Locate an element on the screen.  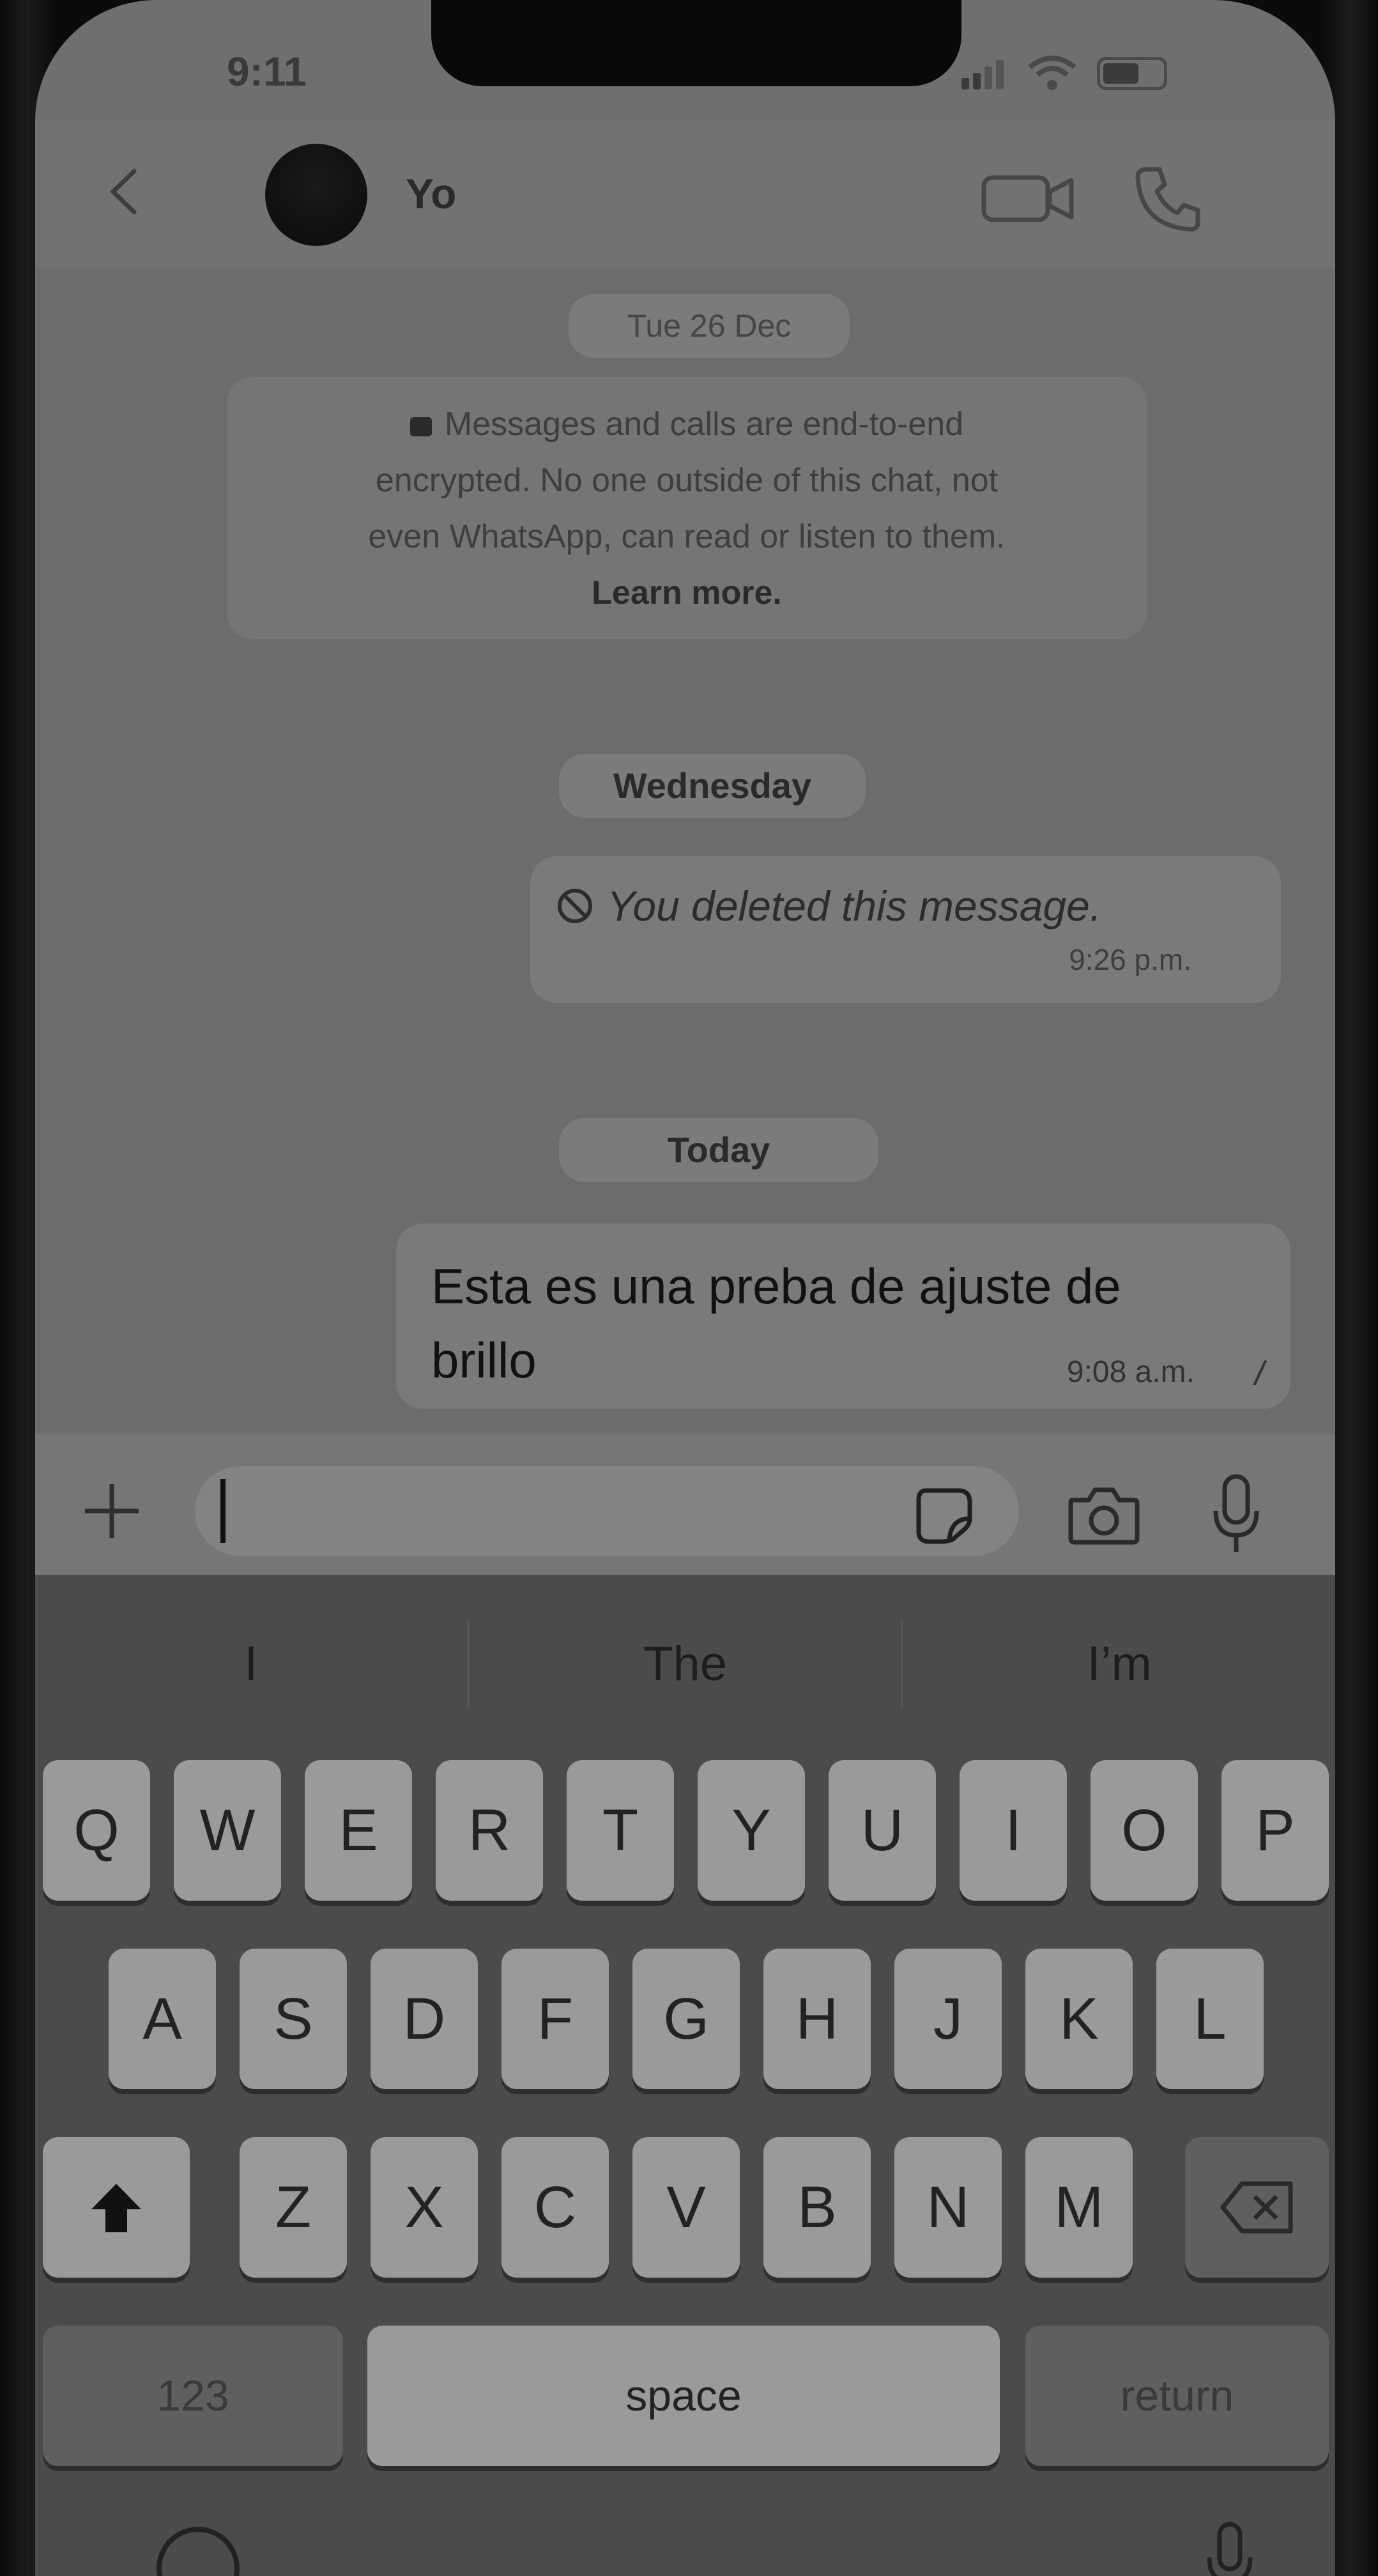
encryption-line-1: Messages and calls are end-to-end is located at coordinates (687, 424).